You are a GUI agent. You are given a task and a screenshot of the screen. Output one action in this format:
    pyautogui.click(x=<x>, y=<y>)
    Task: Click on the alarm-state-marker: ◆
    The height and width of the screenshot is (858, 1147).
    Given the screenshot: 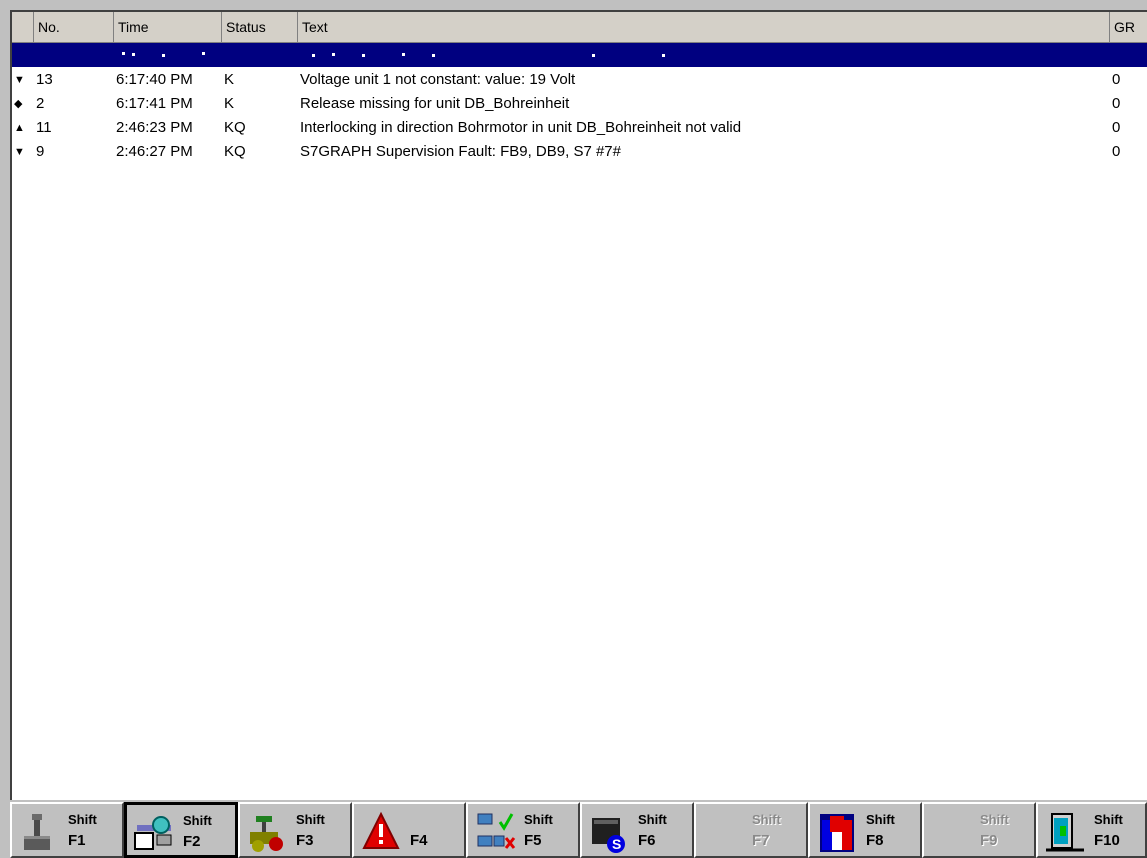 What is the action you would take?
    pyautogui.click(x=18, y=104)
    